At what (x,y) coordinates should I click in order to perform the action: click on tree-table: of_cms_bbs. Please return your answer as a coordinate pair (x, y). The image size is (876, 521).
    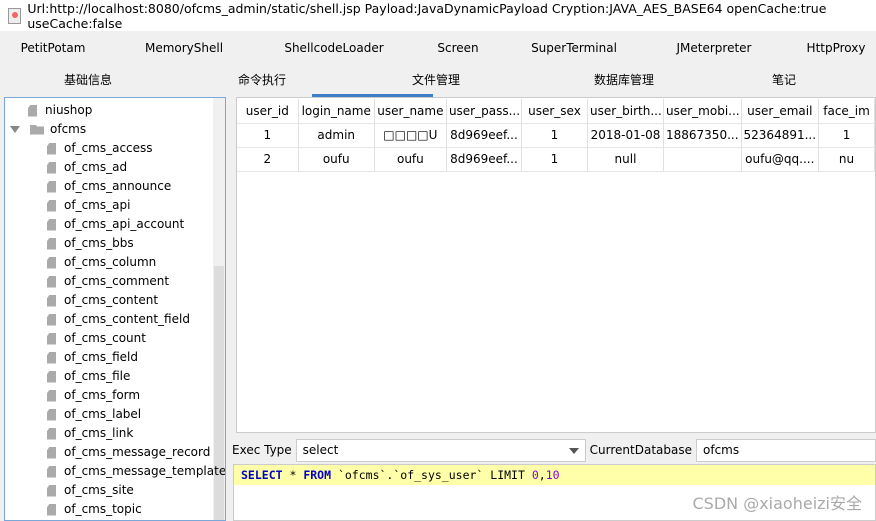
    Looking at the image, I should click on (90, 243).